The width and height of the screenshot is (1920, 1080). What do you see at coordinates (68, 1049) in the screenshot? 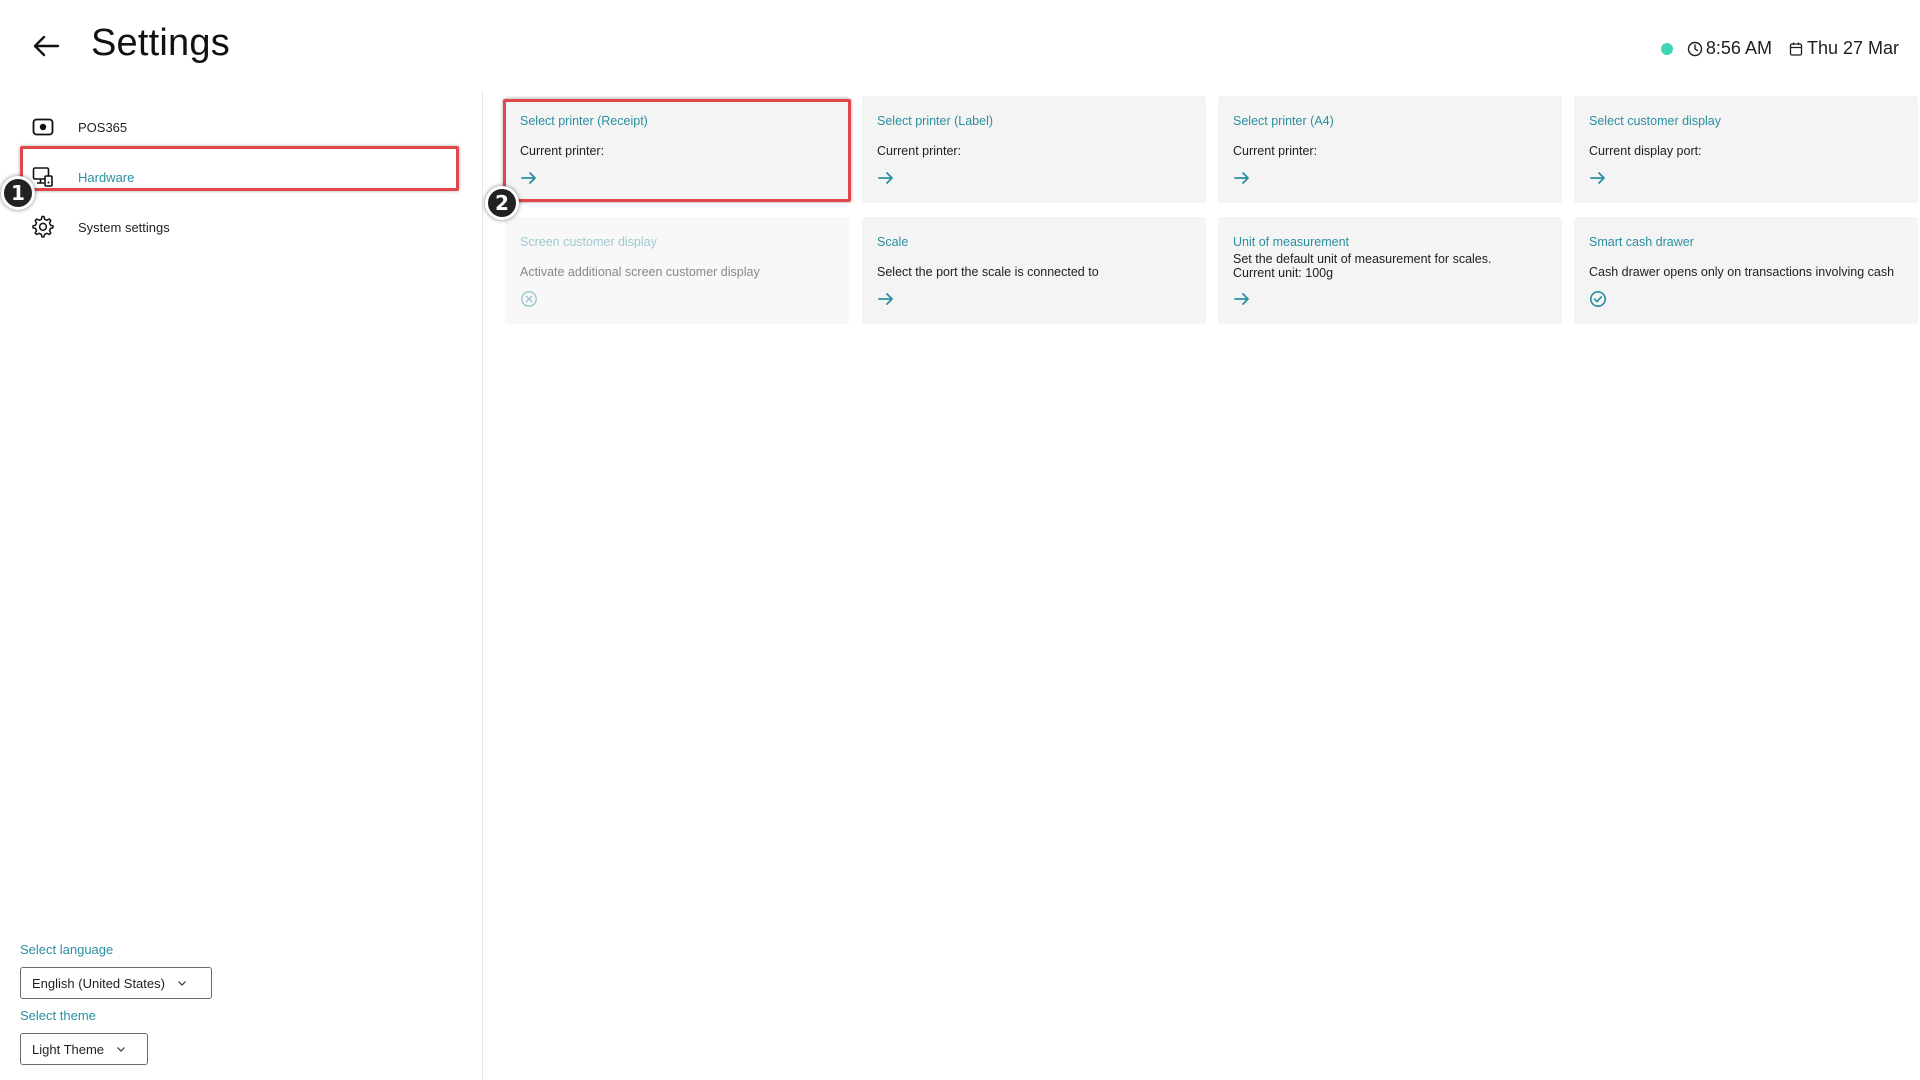
I see `theme-value: Light Theme` at bounding box center [68, 1049].